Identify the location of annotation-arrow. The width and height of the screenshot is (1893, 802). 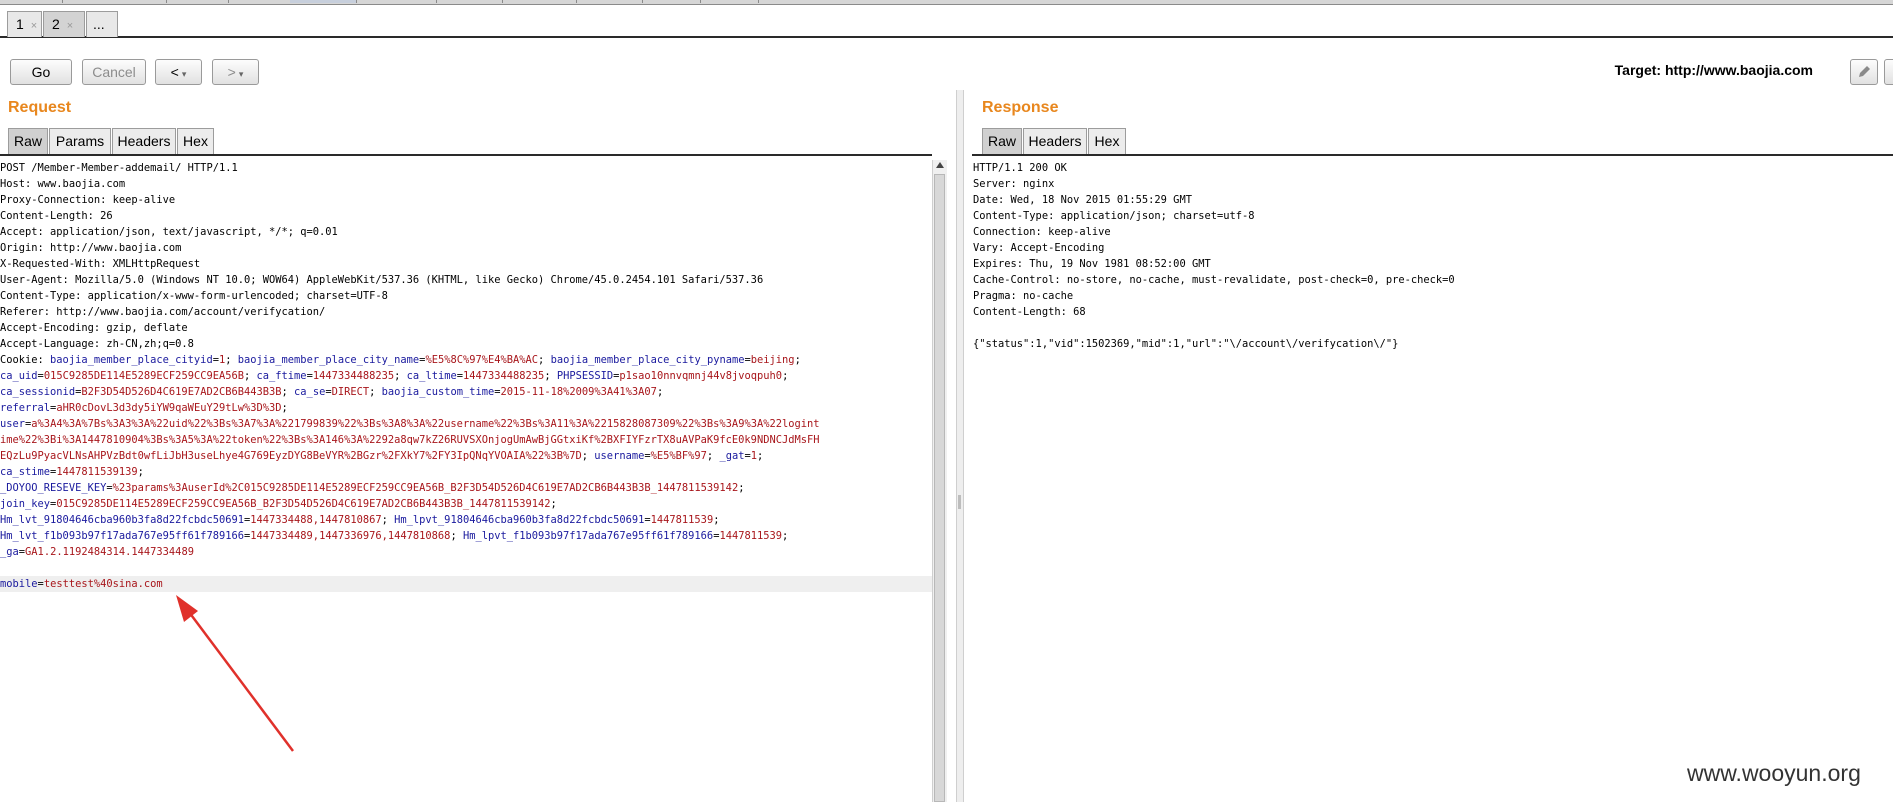
(235, 673).